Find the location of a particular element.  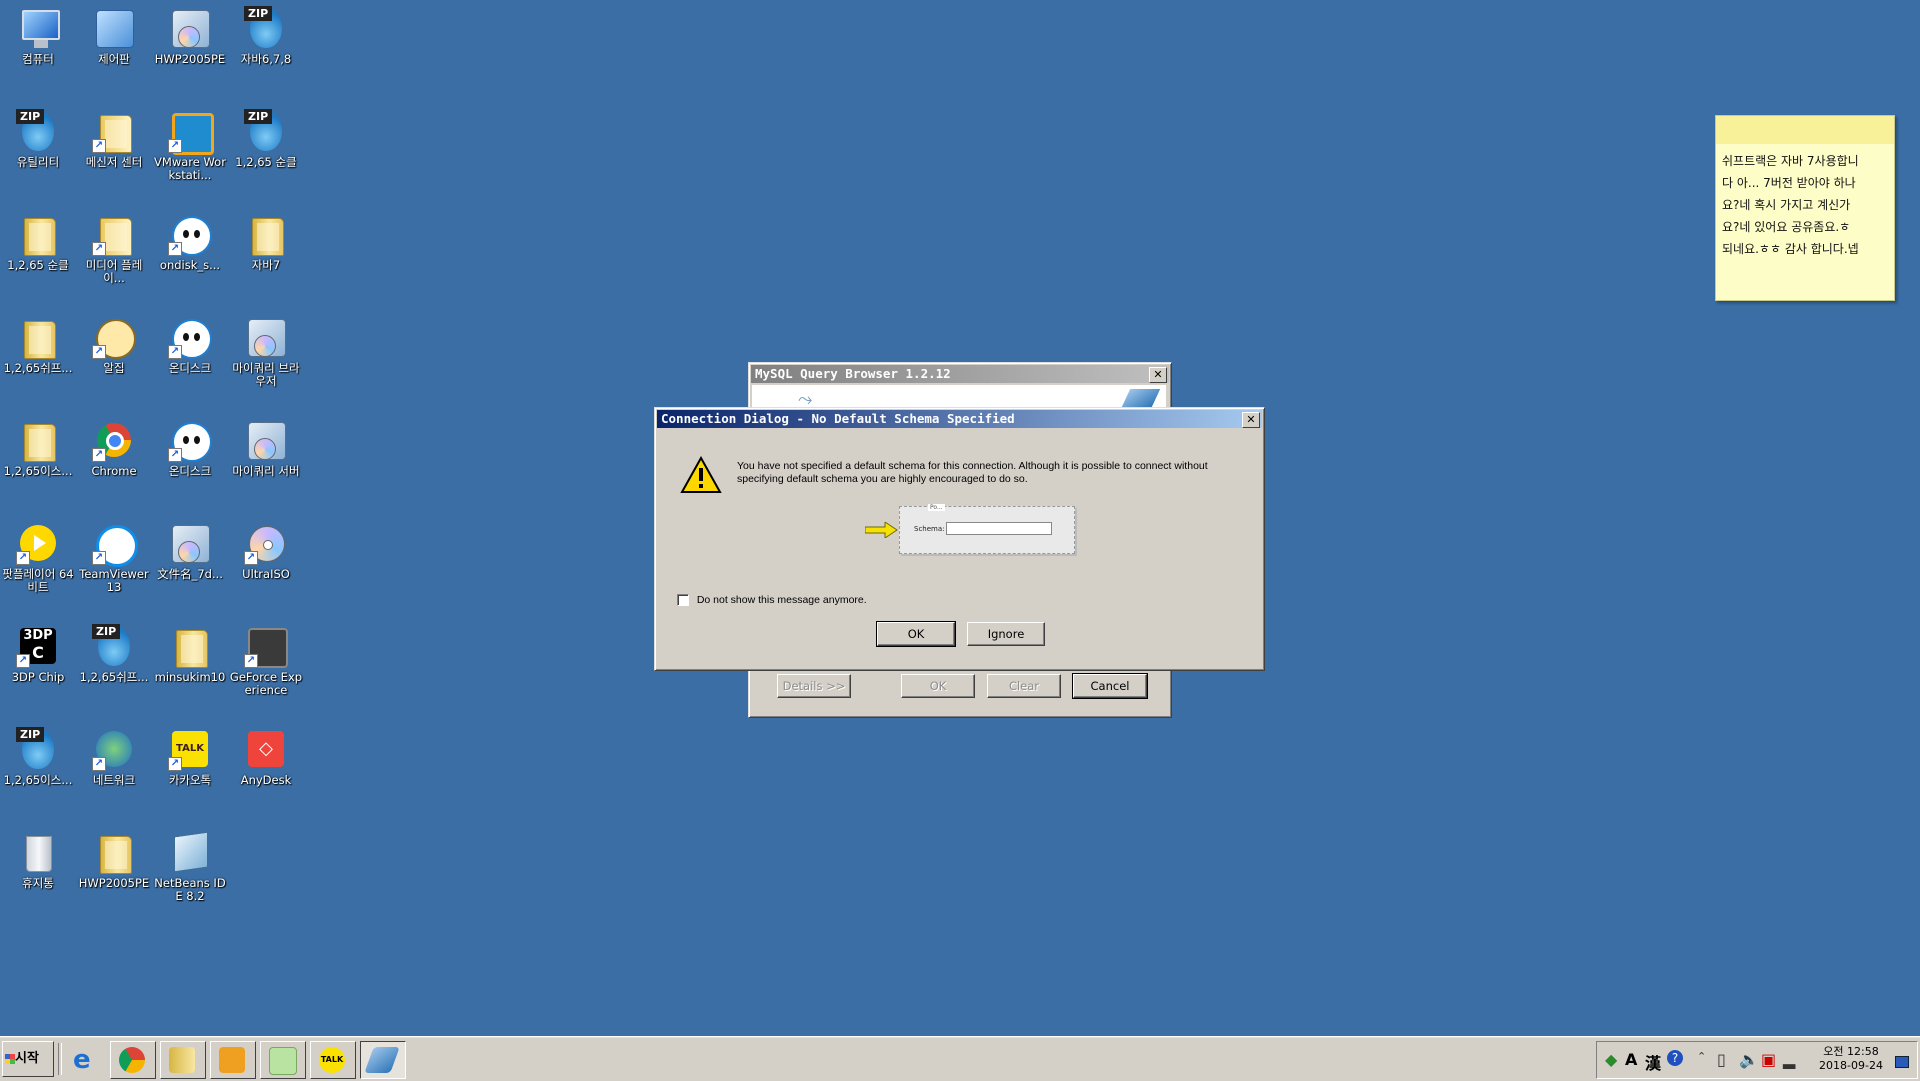

query-browser-logo-icon is located at coordinates (1141, 398).